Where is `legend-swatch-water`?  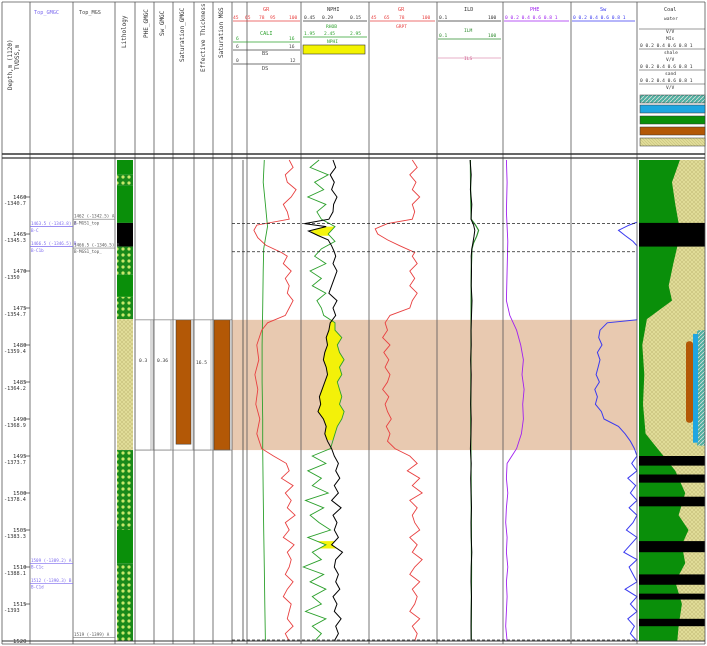
legend-swatch-water is located at coordinates (672, 109).